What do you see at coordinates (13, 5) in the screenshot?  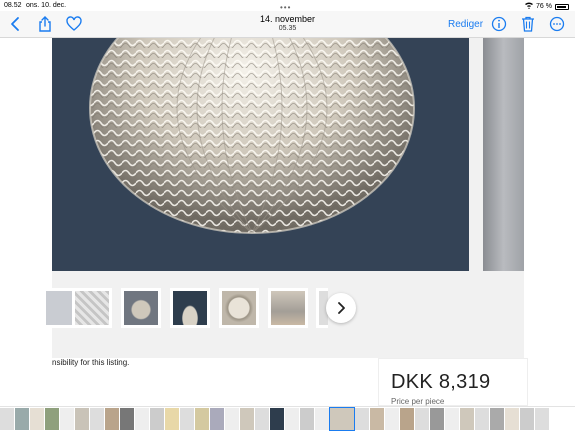 I see `status-time: 08.52` at bounding box center [13, 5].